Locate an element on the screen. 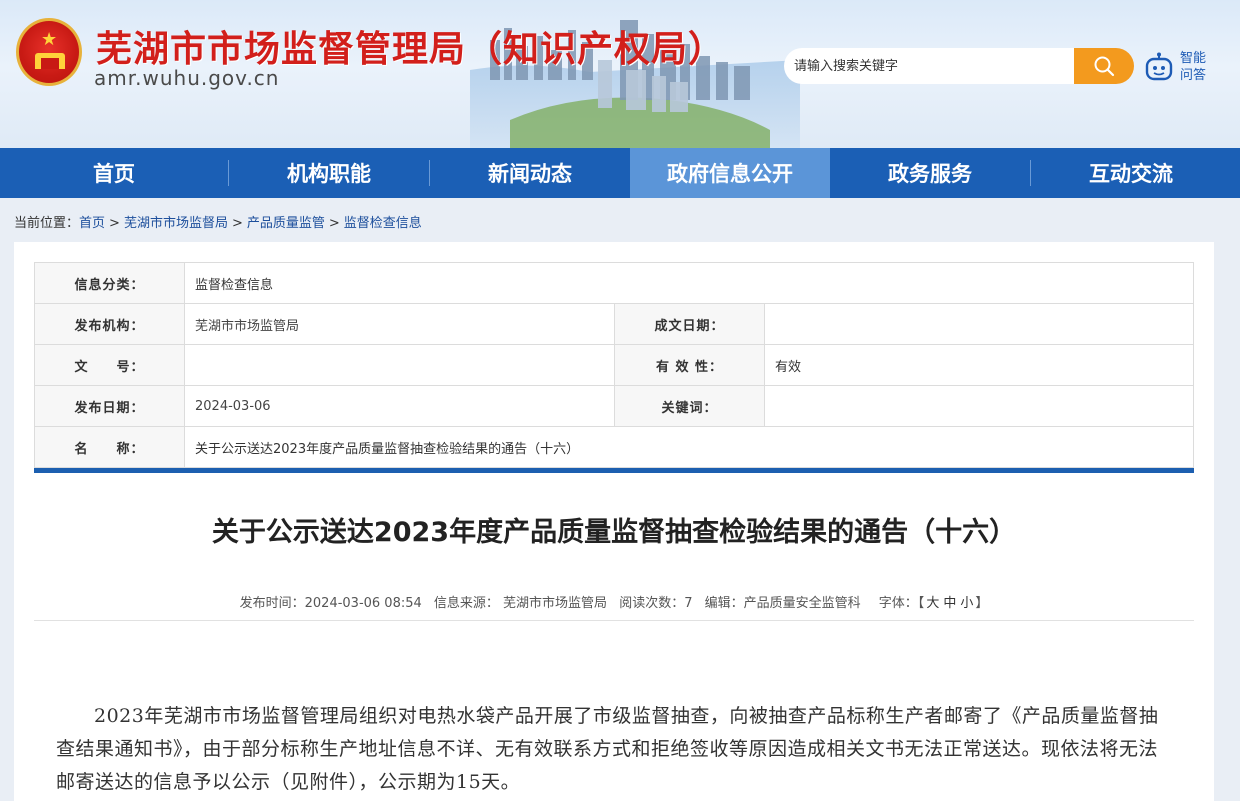 The width and height of the screenshot is (1240, 801). nav-services: 政务服务 is located at coordinates (930, 173).